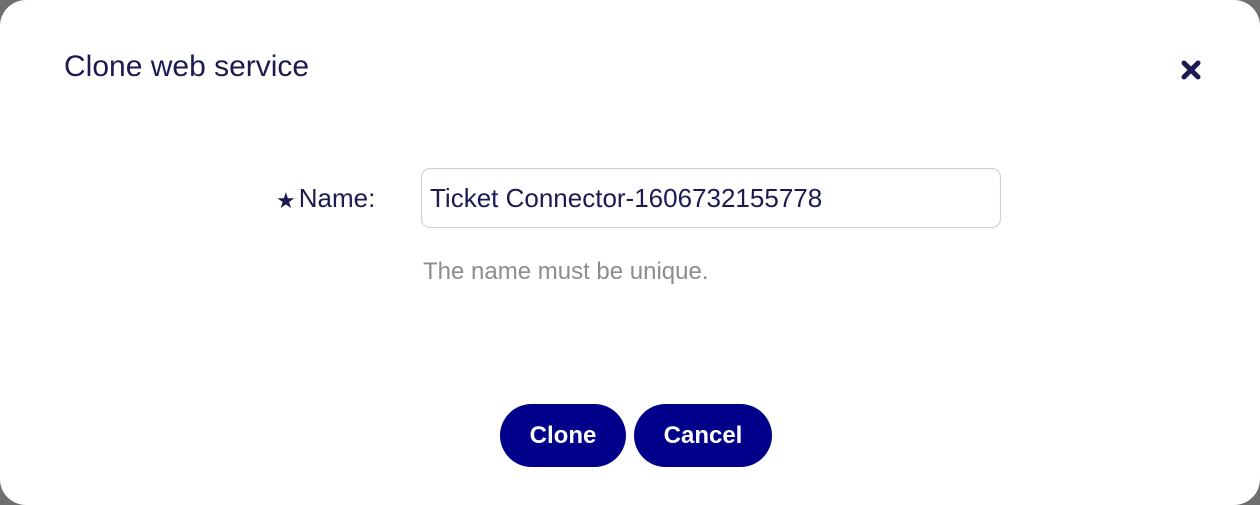 This screenshot has width=1260, height=505. I want to click on name-label-text: Name:, so click(337, 198).